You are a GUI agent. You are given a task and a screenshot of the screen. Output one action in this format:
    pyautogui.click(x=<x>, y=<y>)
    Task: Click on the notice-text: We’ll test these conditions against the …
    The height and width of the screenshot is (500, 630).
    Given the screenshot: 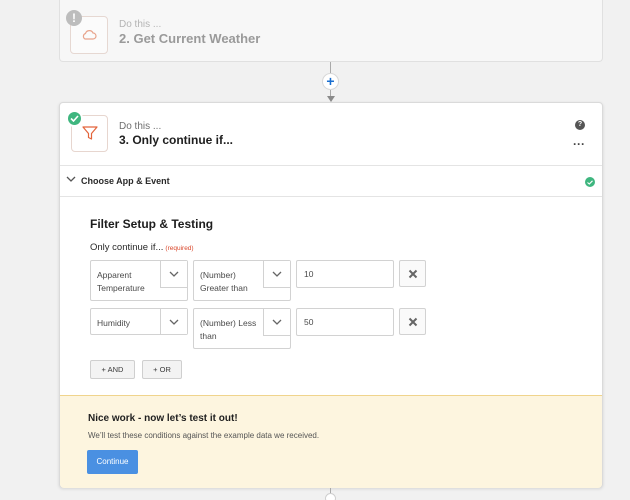 What is the action you would take?
    pyautogui.click(x=204, y=435)
    